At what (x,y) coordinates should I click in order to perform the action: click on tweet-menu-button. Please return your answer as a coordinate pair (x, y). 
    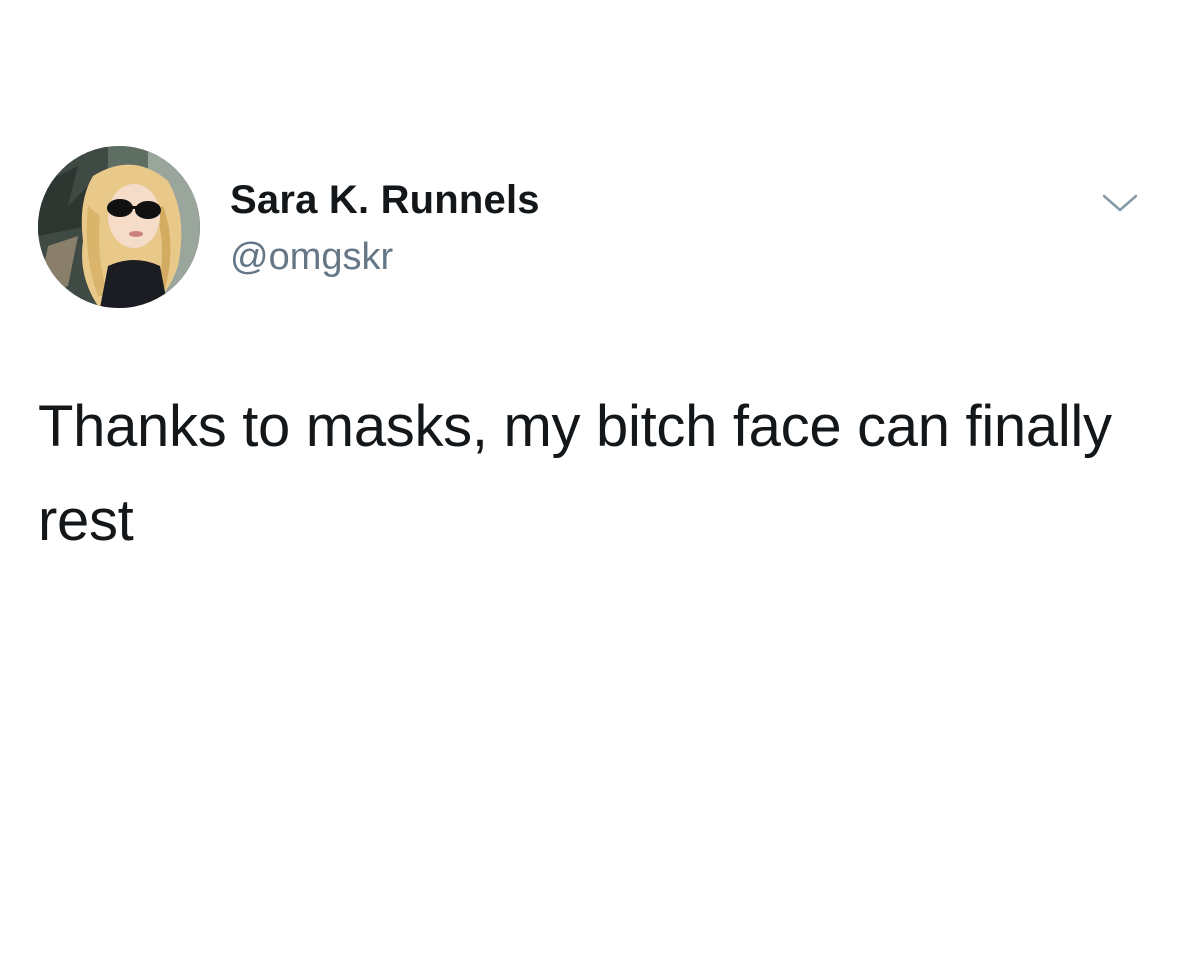
    Looking at the image, I should click on (1120, 204).